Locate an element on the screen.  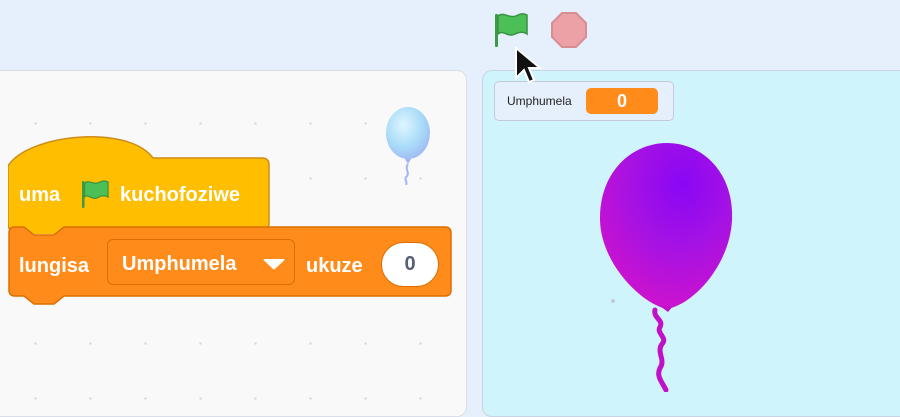
stop-icon is located at coordinates (569, 30).